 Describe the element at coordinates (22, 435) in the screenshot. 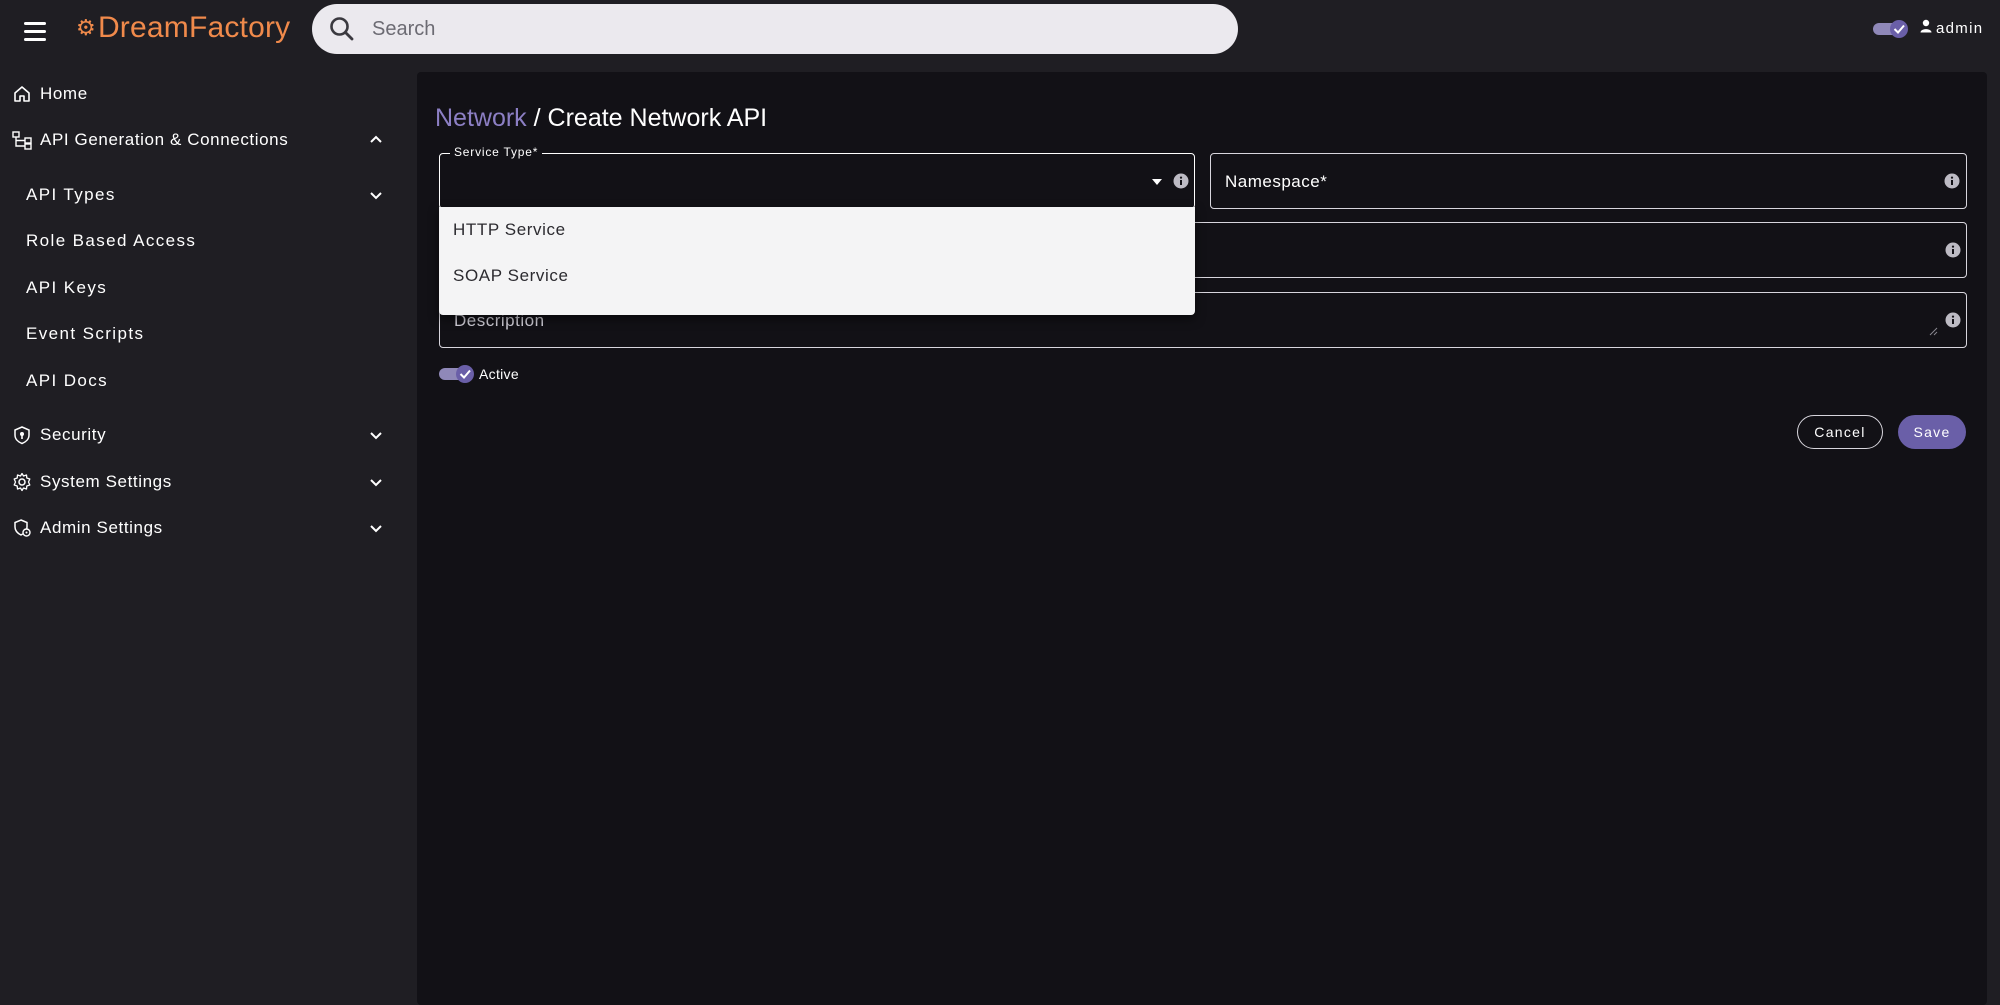

I see `shield-icon` at that location.